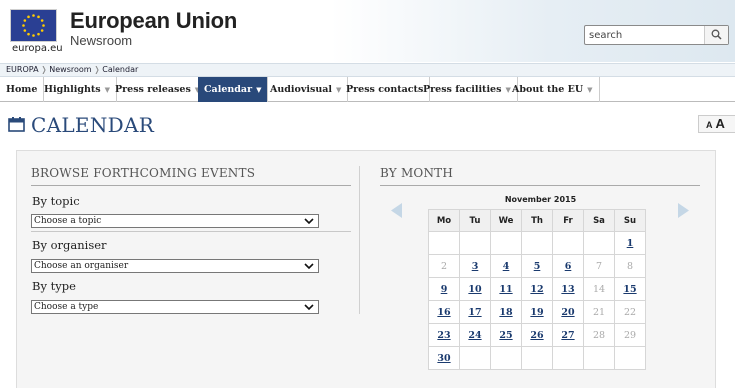 This screenshot has height=388, width=735. What do you see at coordinates (599, 266) in the screenshot?
I see `calendar-day: 7` at bounding box center [599, 266].